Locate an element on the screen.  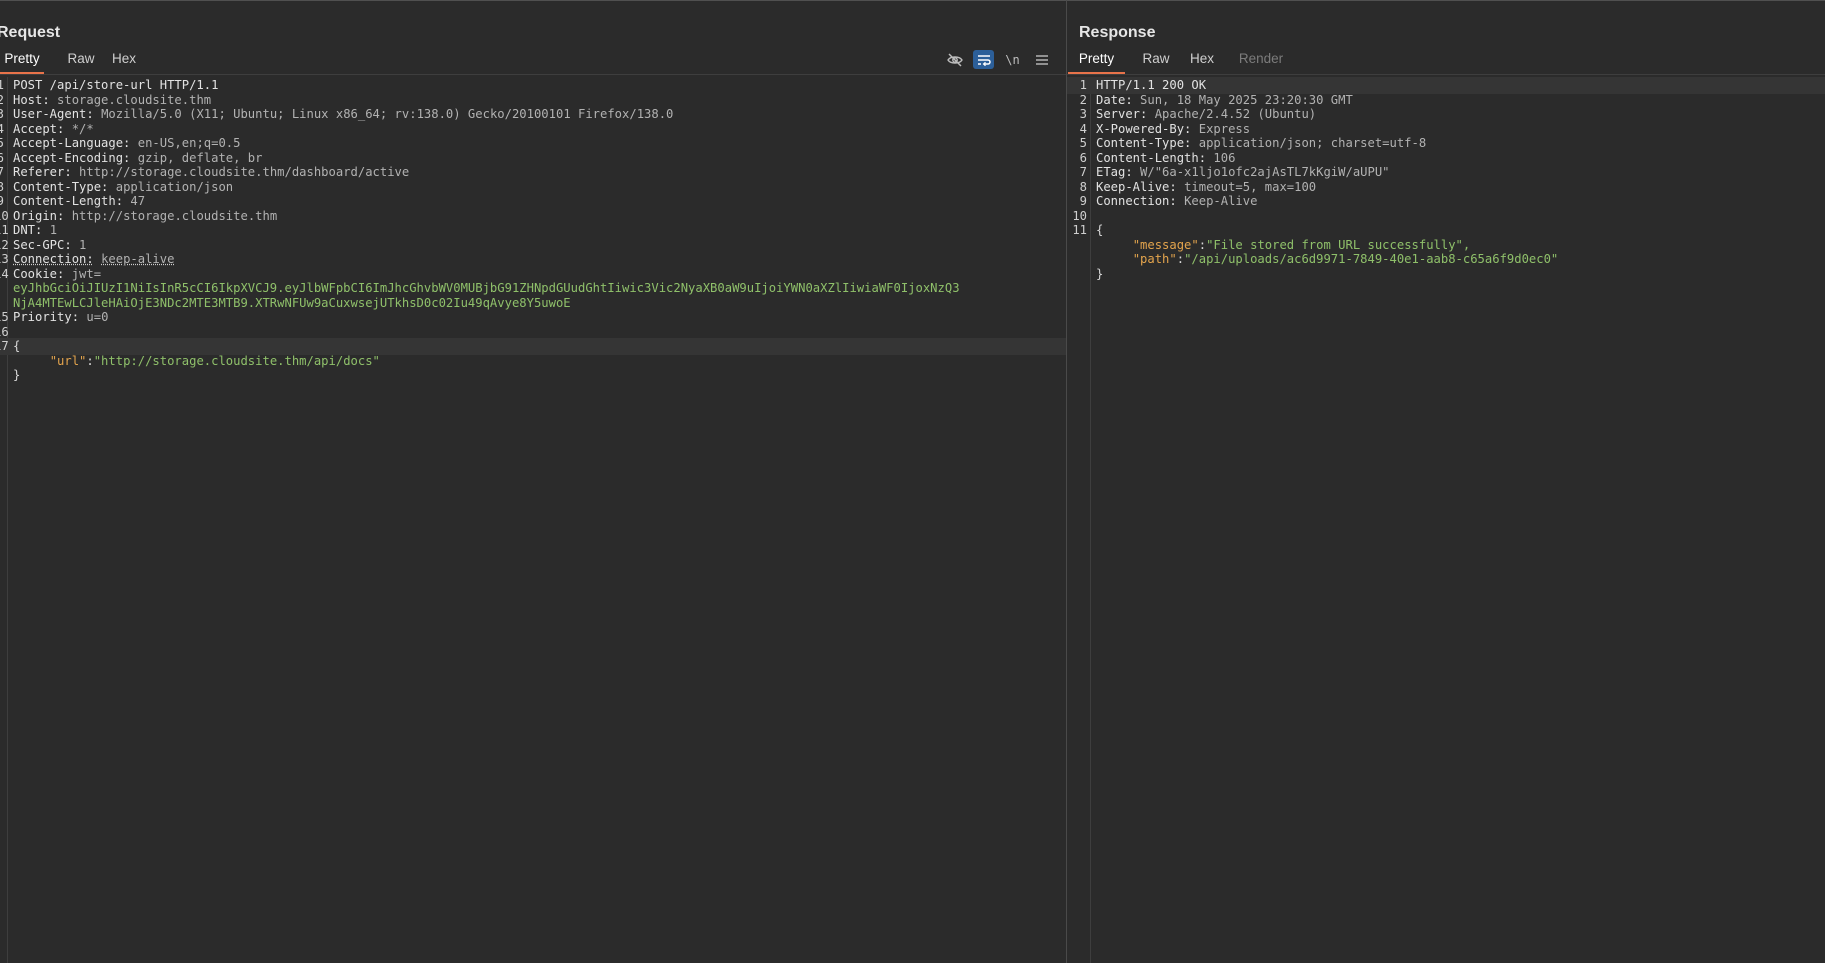
header-name: Date: is located at coordinates (1114, 99).